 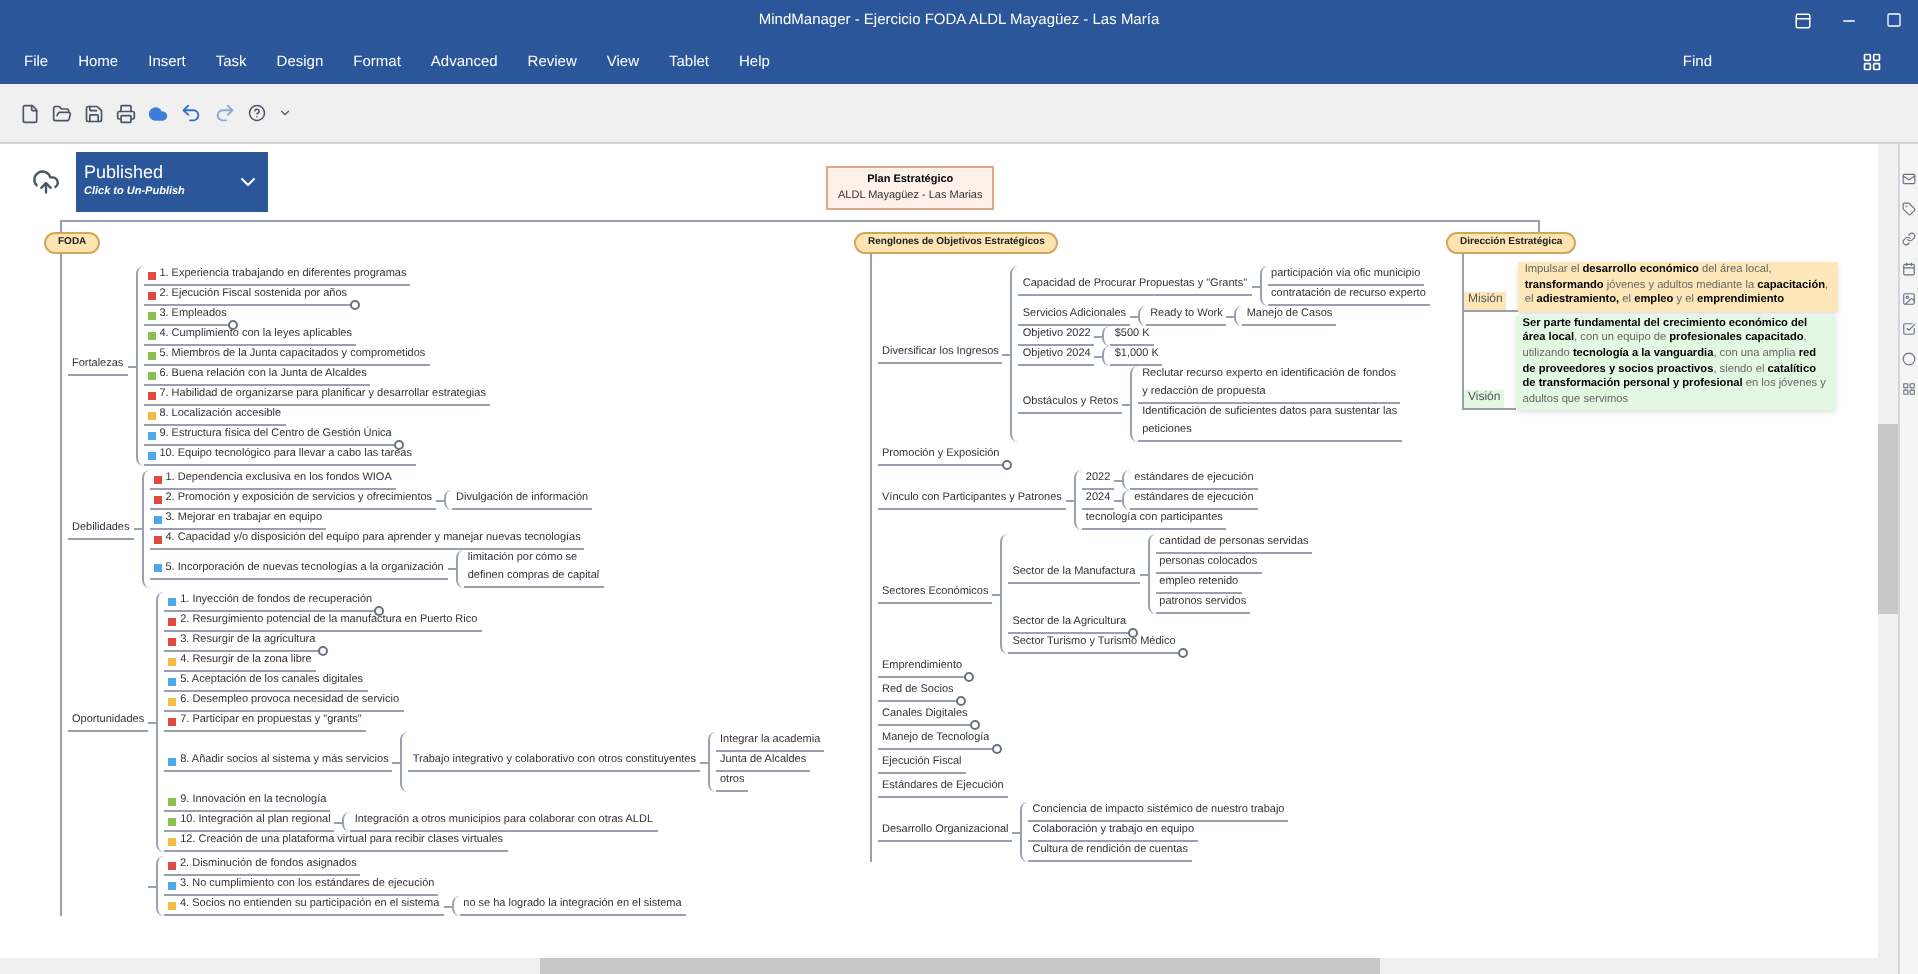 I want to click on horizontal-scrollbar, so click(x=939, y=966).